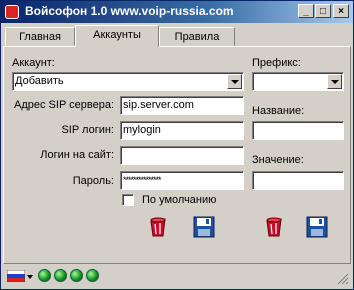 The height and width of the screenshot is (290, 354). What do you see at coordinates (317, 227) in the screenshot?
I see `save-rule-floppy-icon` at bounding box center [317, 227].